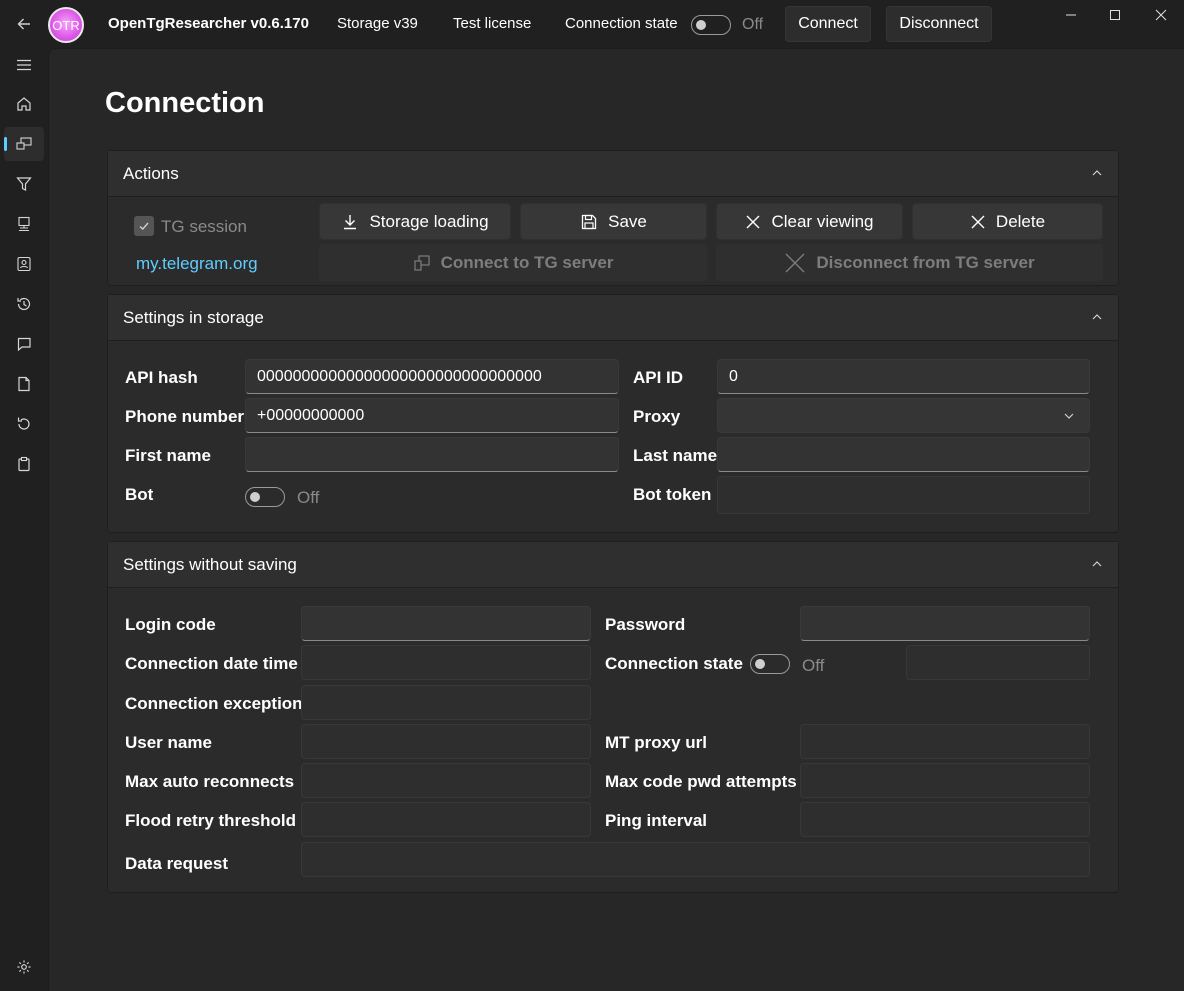 This screenshot has width=1184, height=991. I want to click on minimize-button, so click(1071, 15).